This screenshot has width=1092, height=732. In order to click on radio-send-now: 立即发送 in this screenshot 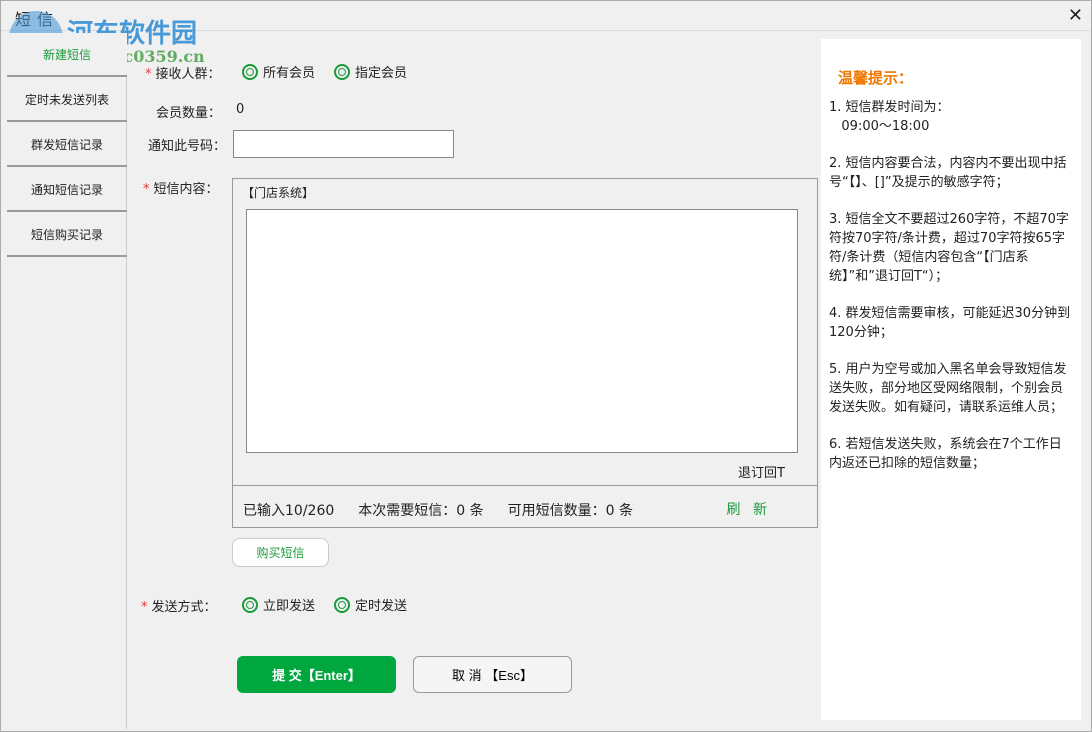, I will do `click(278, 604)`.